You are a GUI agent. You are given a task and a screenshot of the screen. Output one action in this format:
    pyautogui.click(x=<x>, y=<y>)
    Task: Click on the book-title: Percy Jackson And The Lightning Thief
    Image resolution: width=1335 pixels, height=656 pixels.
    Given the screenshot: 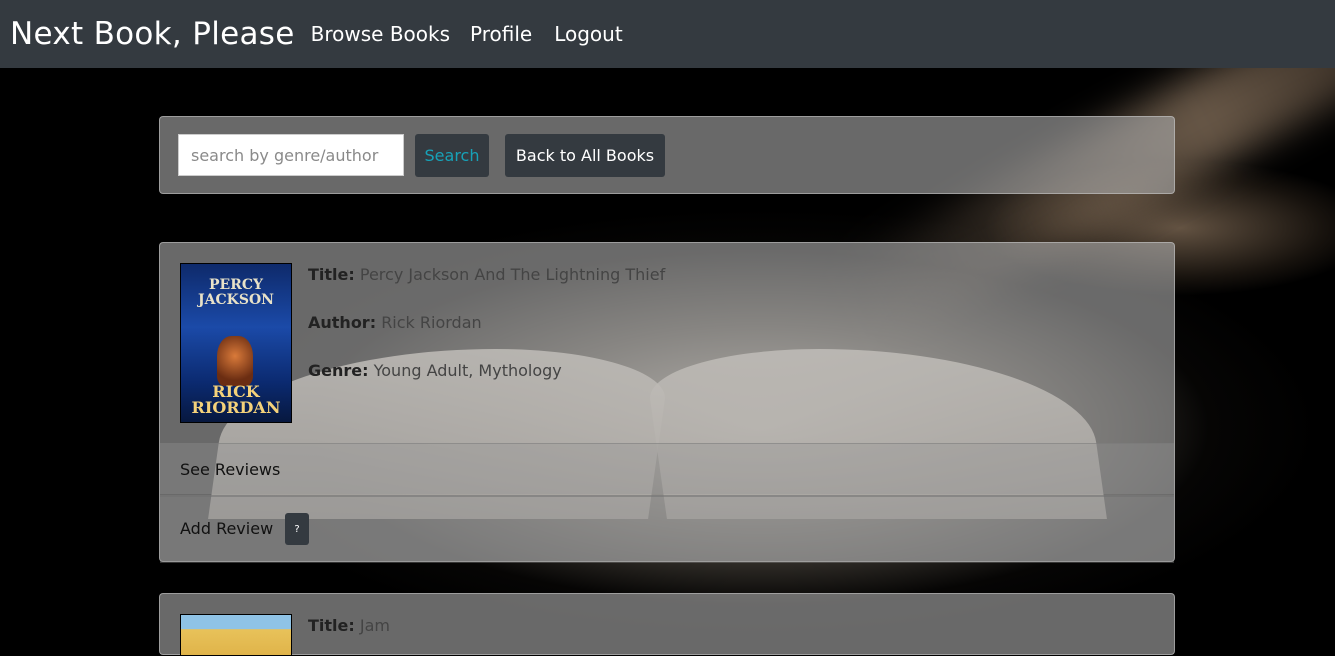 What is the action you would take?
    pyautogui.click(x=512, y=274)
    